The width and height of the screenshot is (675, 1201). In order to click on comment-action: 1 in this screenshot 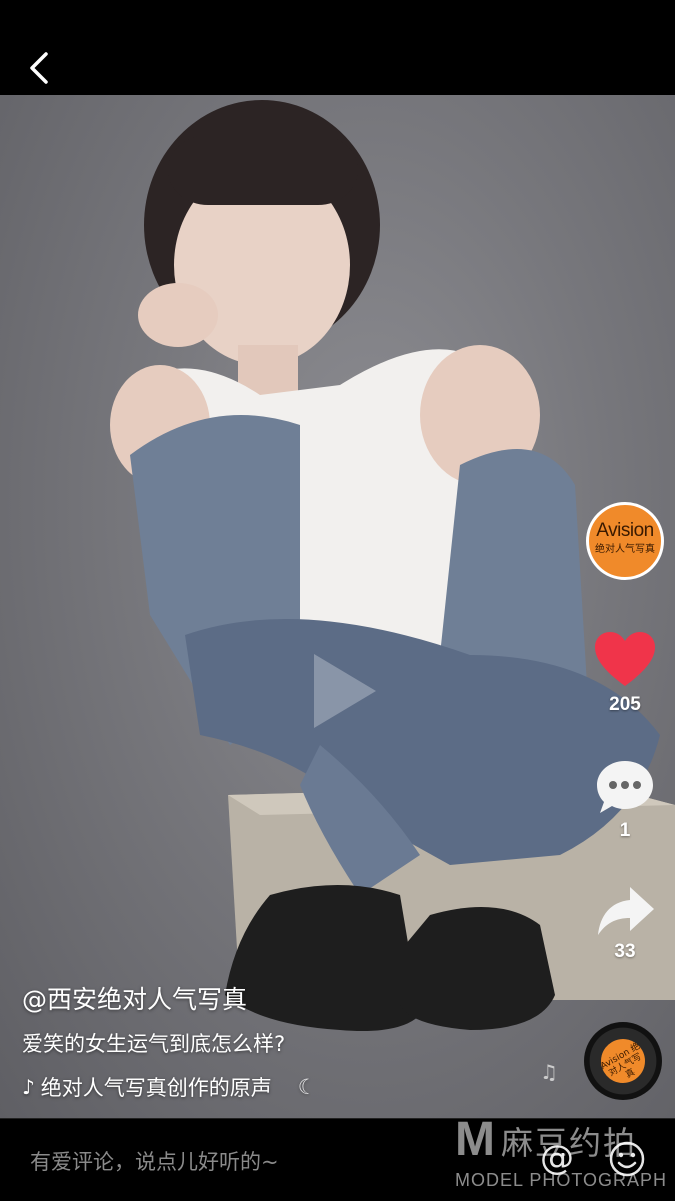, I will do `click(625, 800)`.